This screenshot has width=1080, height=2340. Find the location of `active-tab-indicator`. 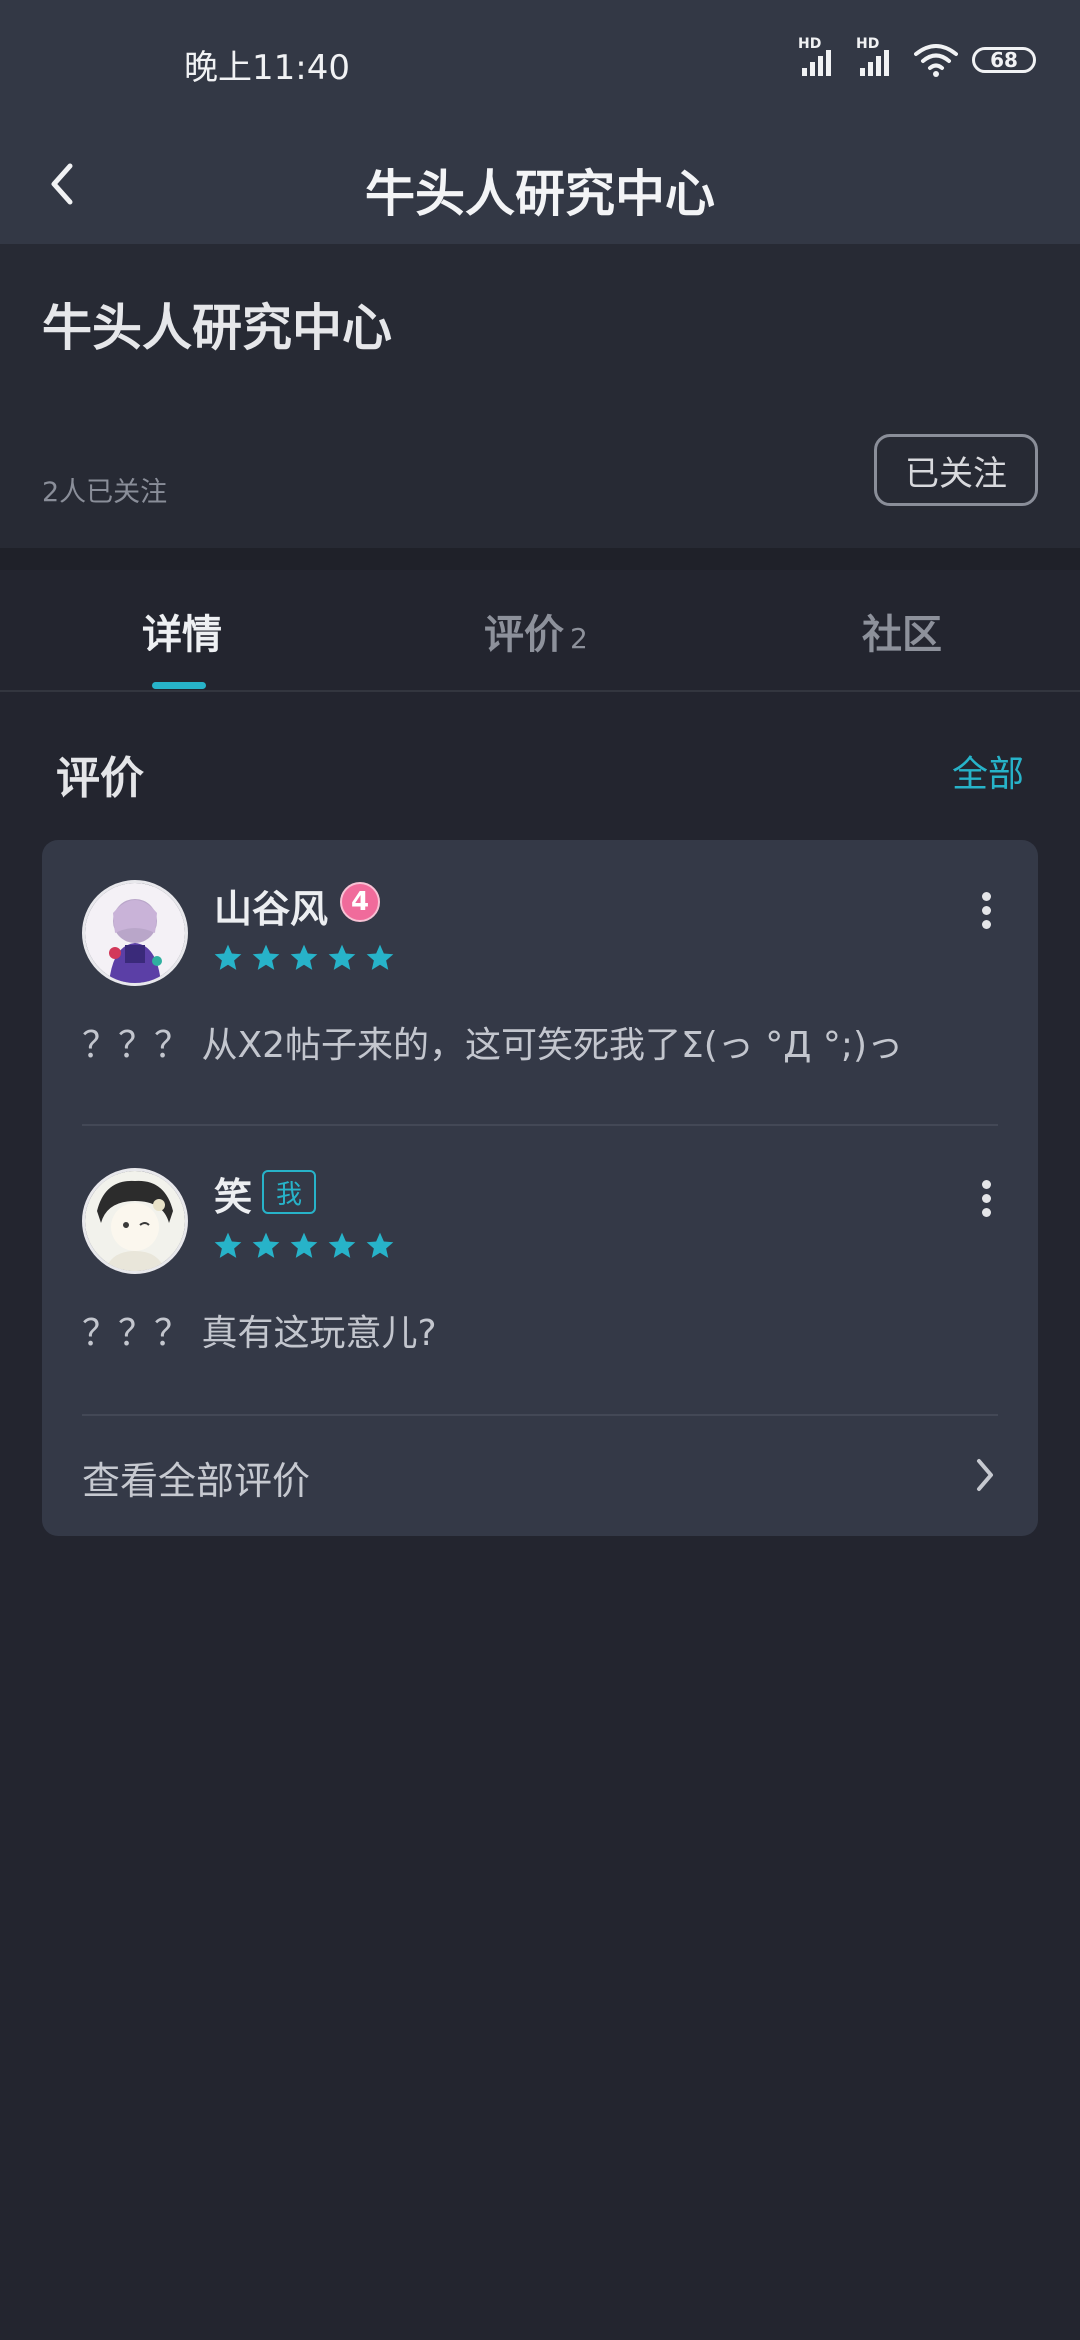

active-tab-indicator is located at coordinates (179, 685).